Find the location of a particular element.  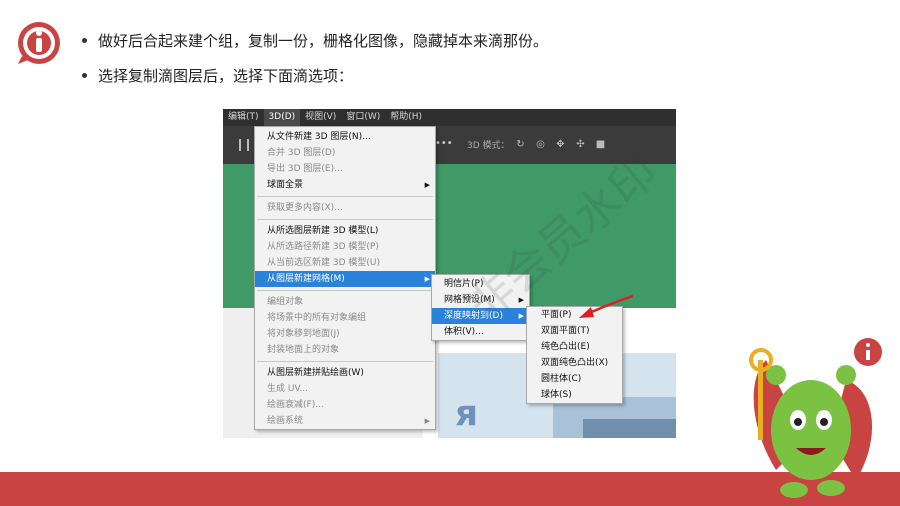

3d-mode-label: 3D 模式： is located at coordinates (488, 146).